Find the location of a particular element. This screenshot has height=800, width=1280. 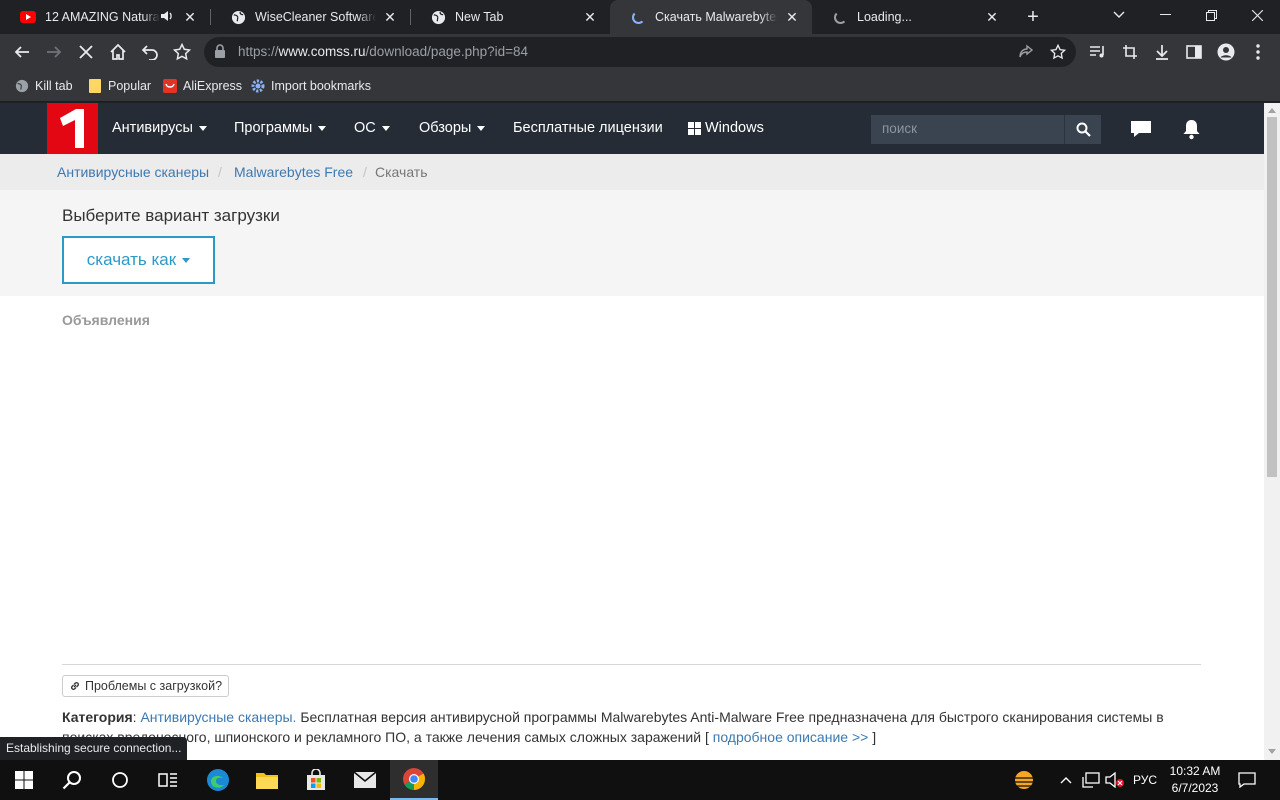

chrome-taskbar-icon is located at coordinates (414, 780).